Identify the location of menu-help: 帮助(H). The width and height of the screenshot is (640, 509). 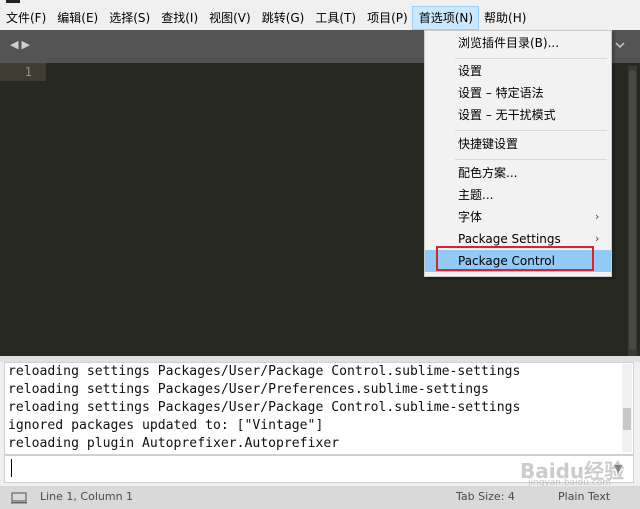
(504, 18).